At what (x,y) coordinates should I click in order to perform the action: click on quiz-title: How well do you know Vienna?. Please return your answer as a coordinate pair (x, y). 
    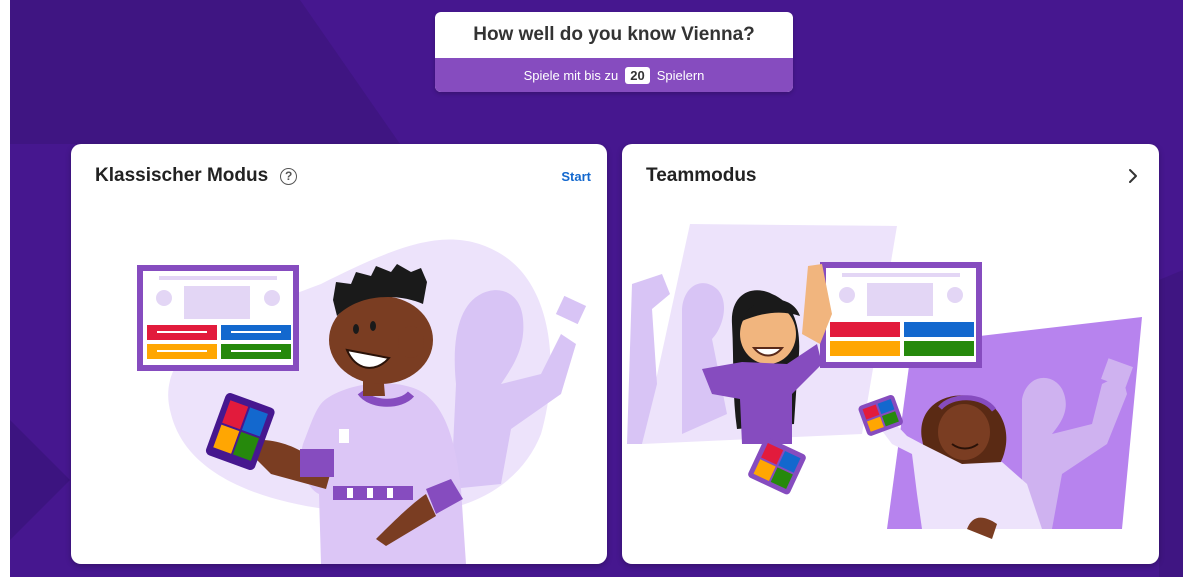
    Looking at the image, I should click on (614, 34).